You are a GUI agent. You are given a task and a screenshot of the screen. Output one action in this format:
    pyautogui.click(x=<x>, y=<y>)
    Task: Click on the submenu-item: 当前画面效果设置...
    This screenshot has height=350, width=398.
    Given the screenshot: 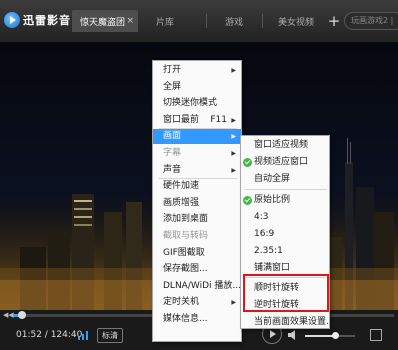 What is the action you would take?
    pyautogui.click(x=288, y=322)
    